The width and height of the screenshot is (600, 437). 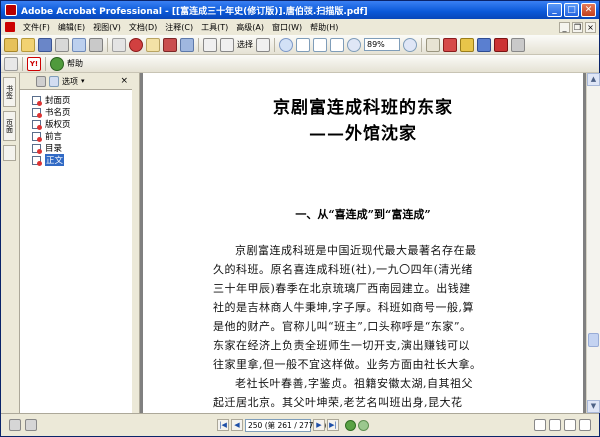 I want to click on last-page-button: ▶|, so click(x=333, y=425).